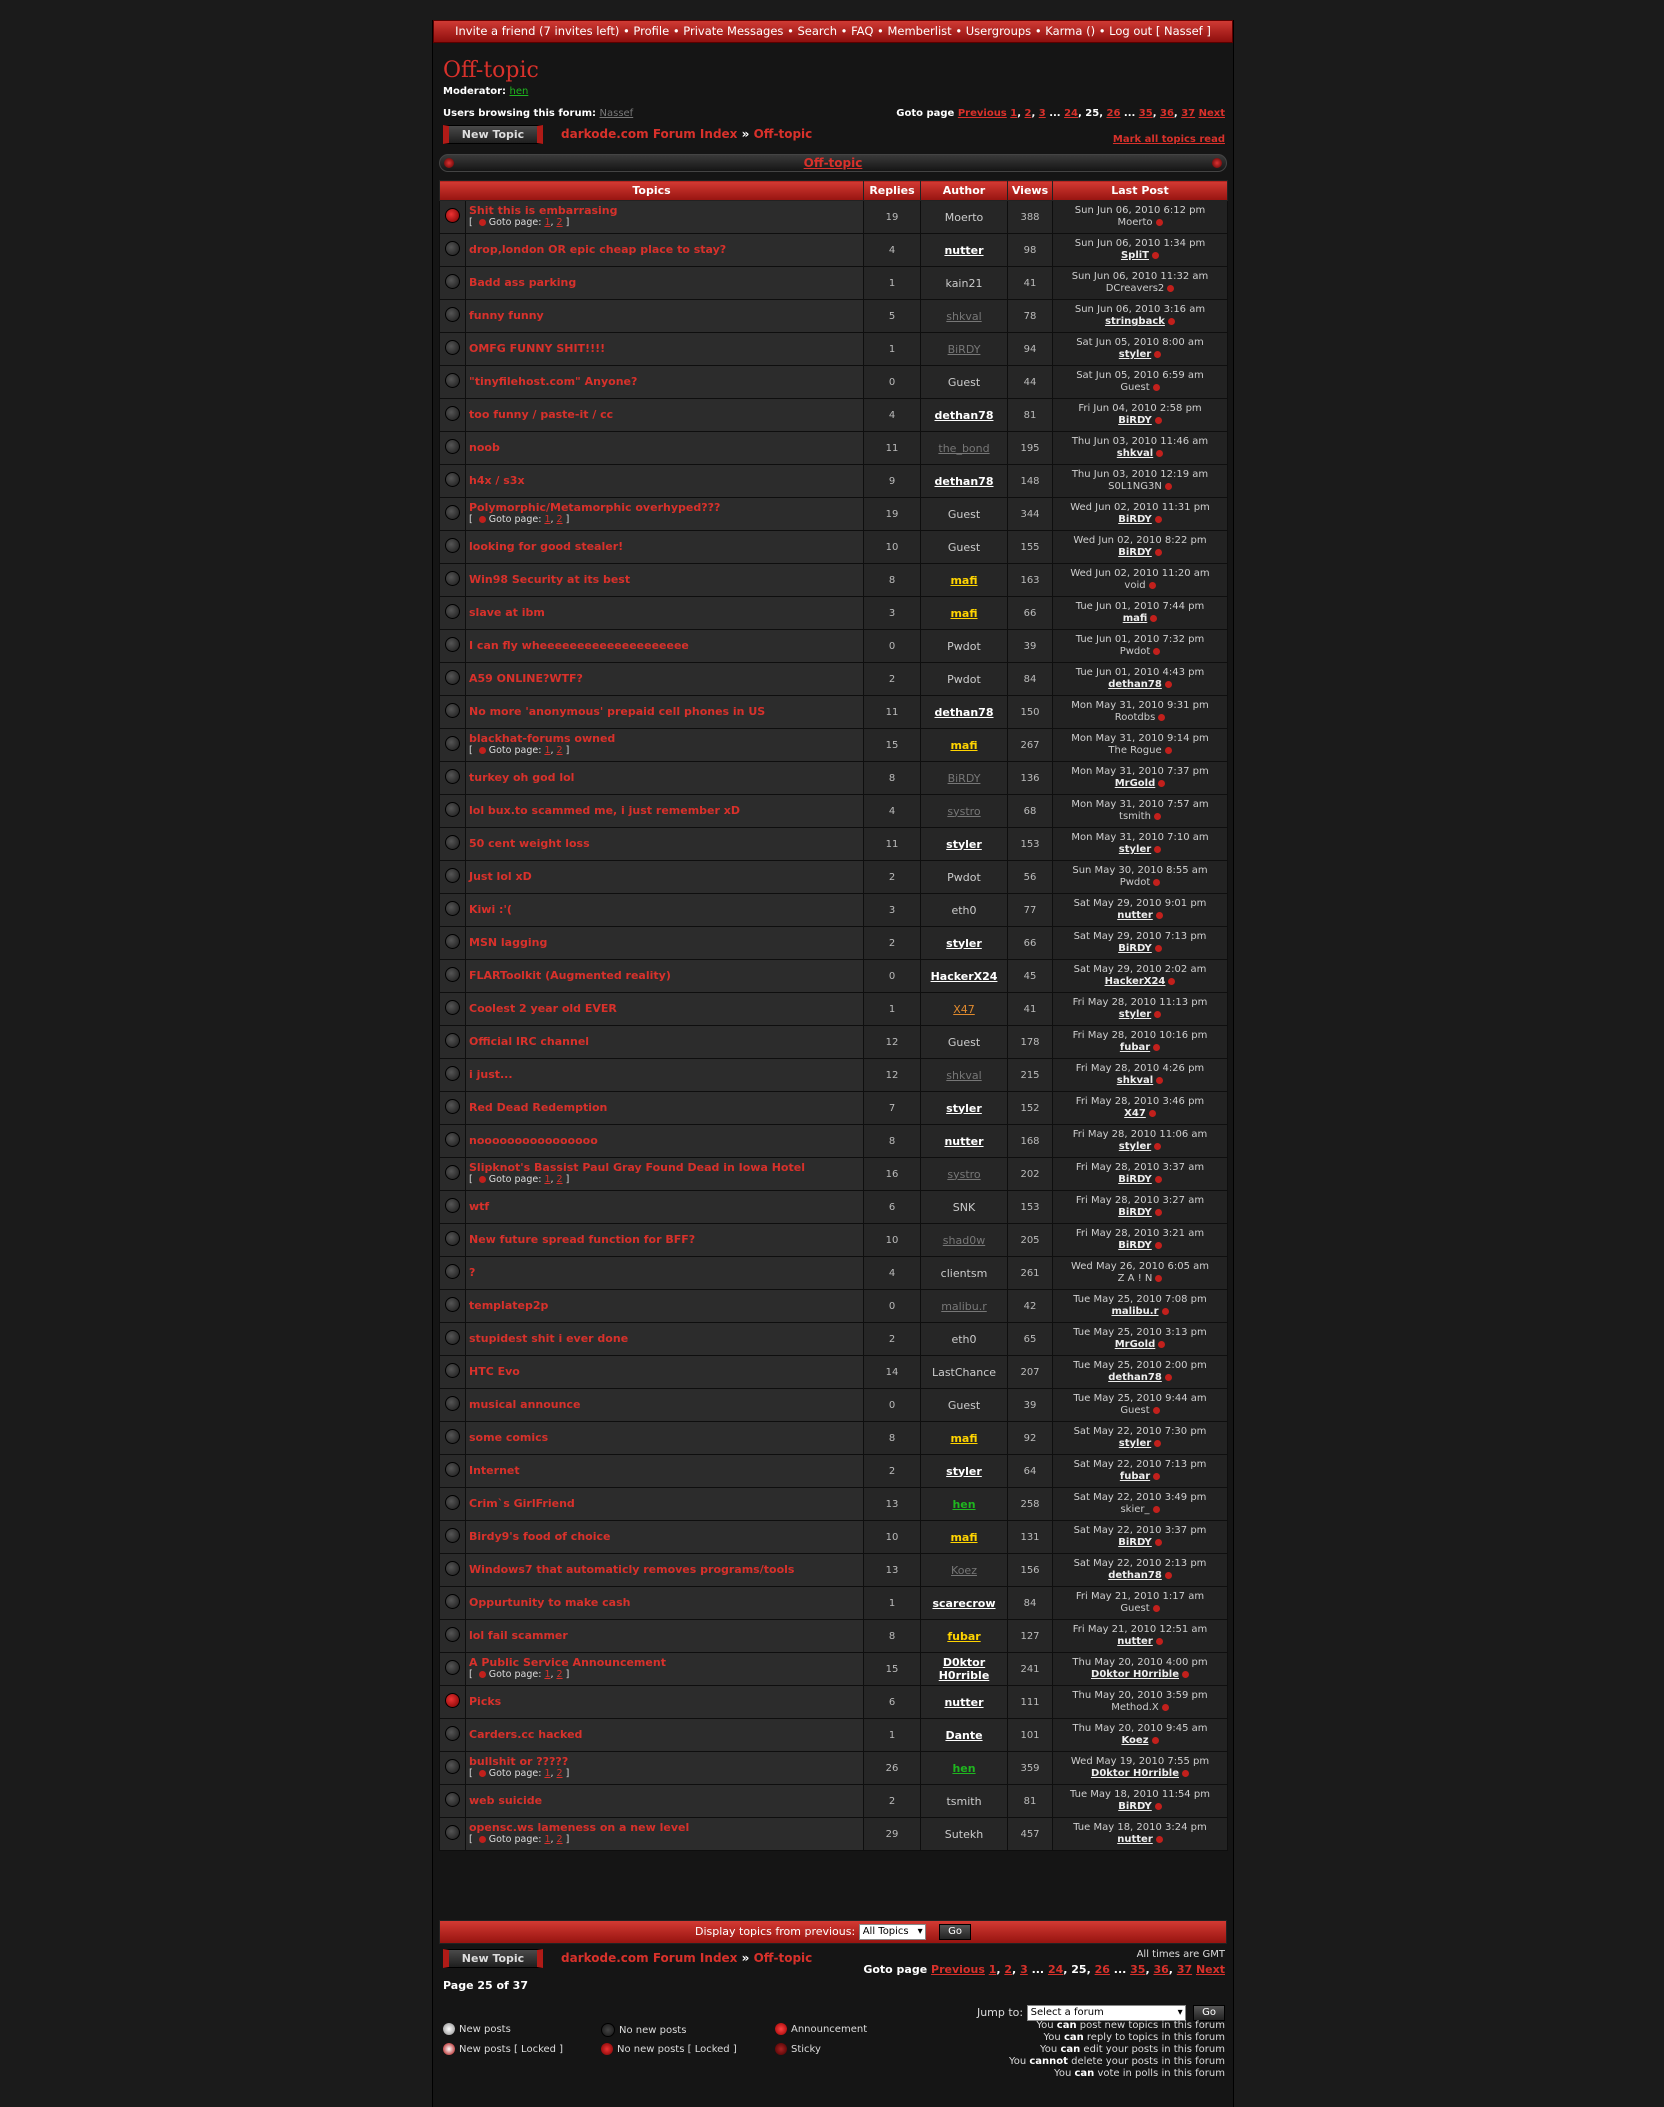 The height and width of the screenshot is (2107, 1664). What do you see at coordinates (1135, 1773) in the screenshot?
I see `last-post-author: D0ktor H0rrible` at bounding box center [1135, 1773].